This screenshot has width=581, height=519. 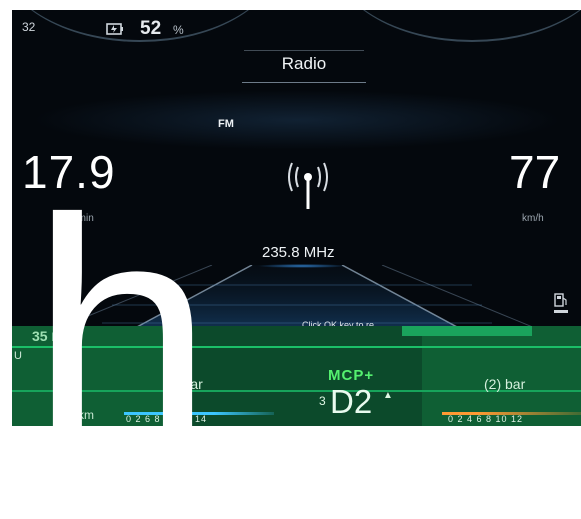 I want to click on battery-unit: %, so click(x=178, y=30).